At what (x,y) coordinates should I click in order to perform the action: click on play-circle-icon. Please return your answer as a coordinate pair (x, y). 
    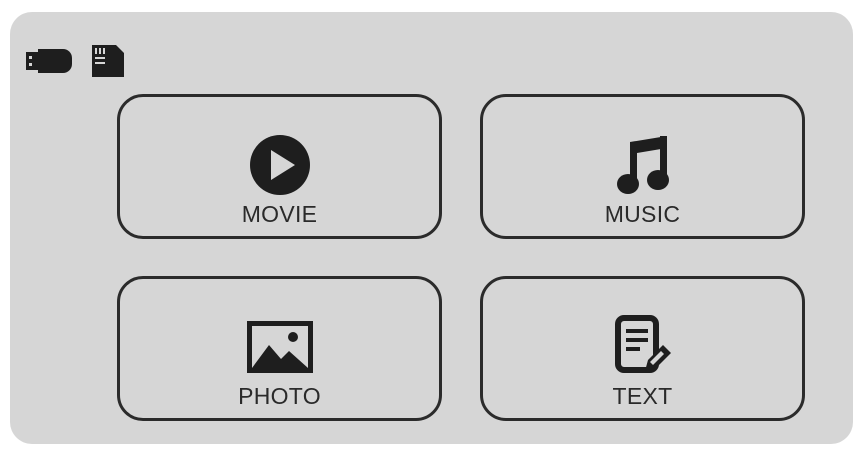
    Looking at the image, I should click on (280, 165).